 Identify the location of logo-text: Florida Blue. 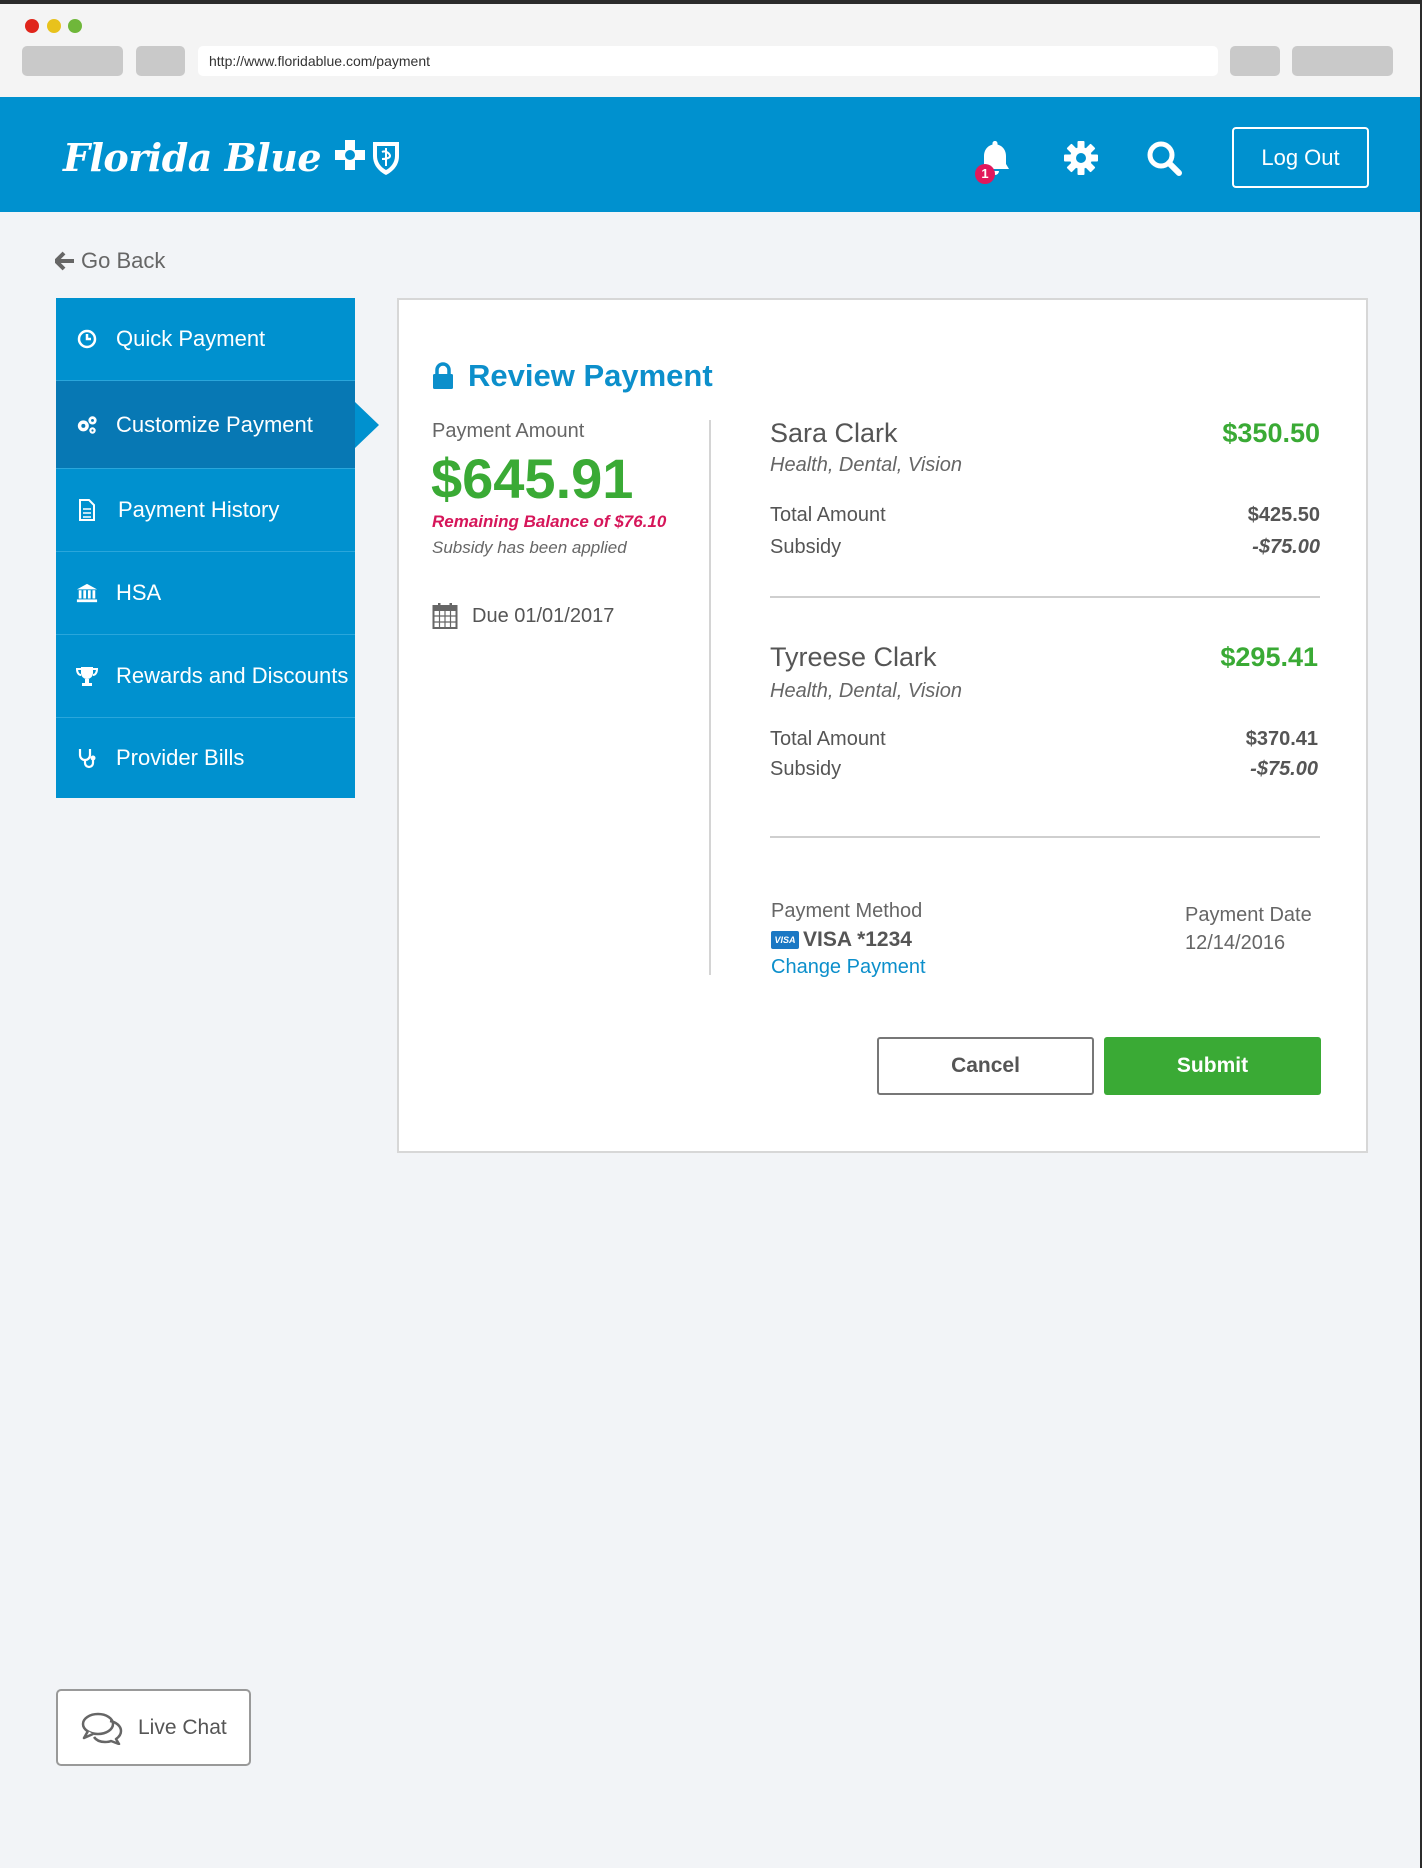
(192, 157).